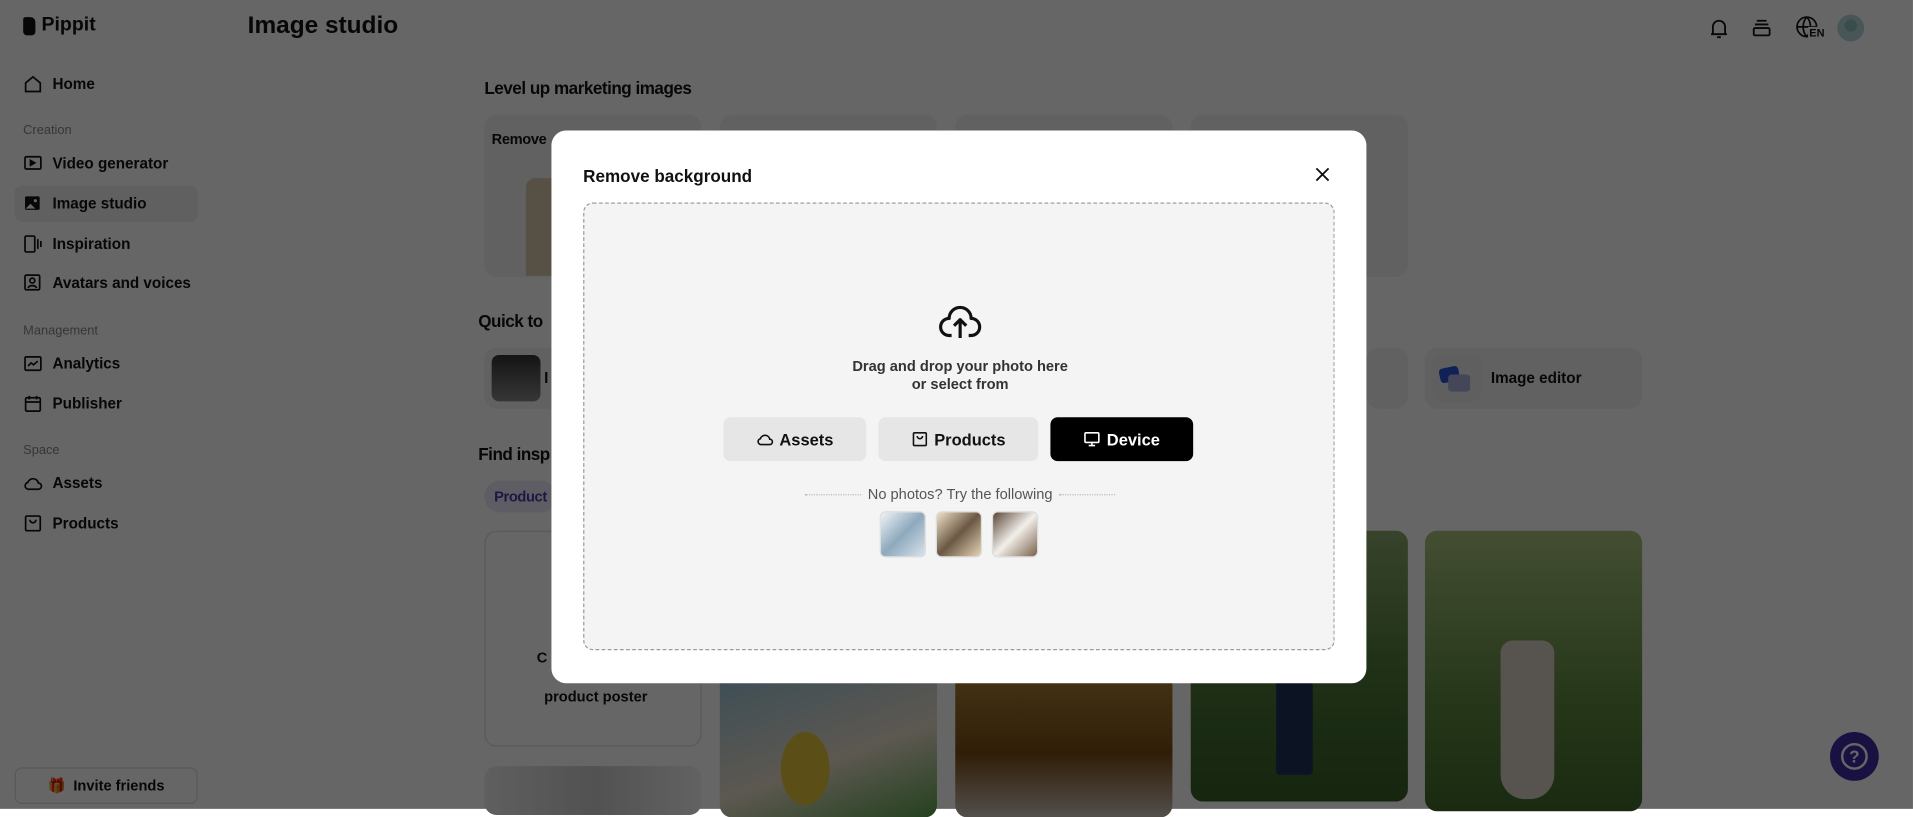 The height and width of the screenshot is (817, 1913). What do you see at coordinates (33, 162) in the screenshot?
I see `video-icon` at bounding box center [33, 162].